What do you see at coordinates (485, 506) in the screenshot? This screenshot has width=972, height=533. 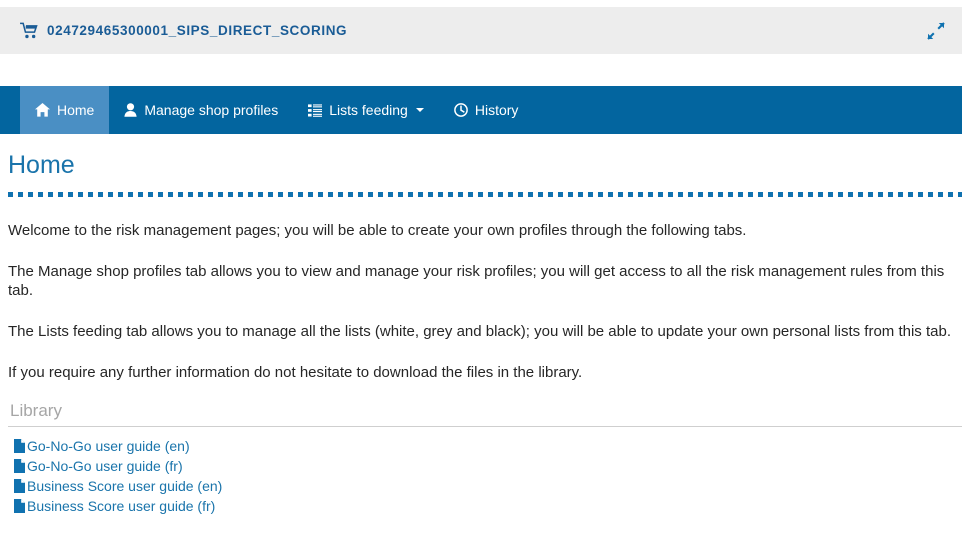 I see `list-item: Business Score user guide (fr)` at bounding box center [485, 506].